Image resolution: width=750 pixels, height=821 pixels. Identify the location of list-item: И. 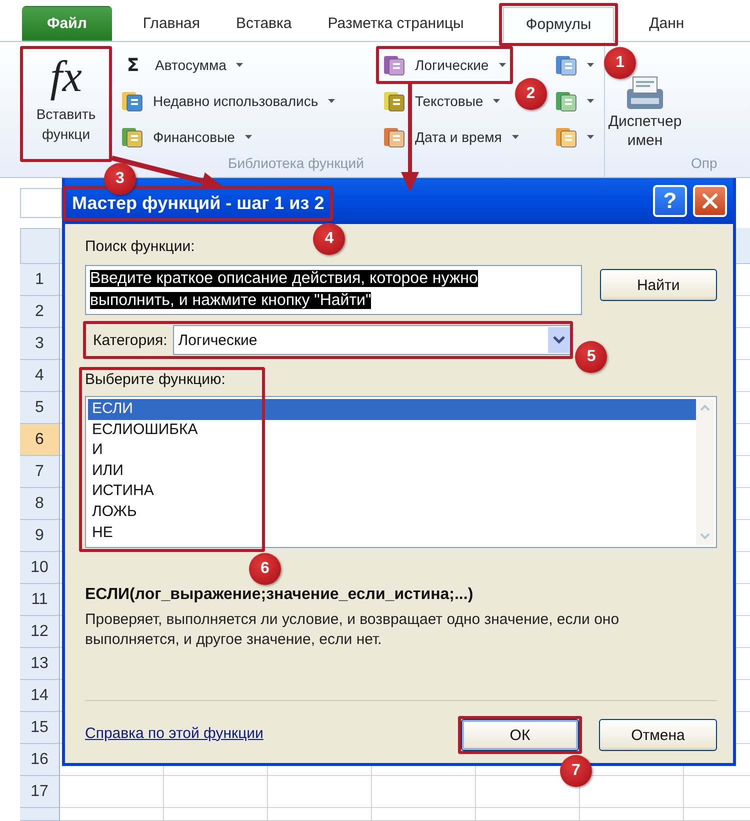
(392, 450).